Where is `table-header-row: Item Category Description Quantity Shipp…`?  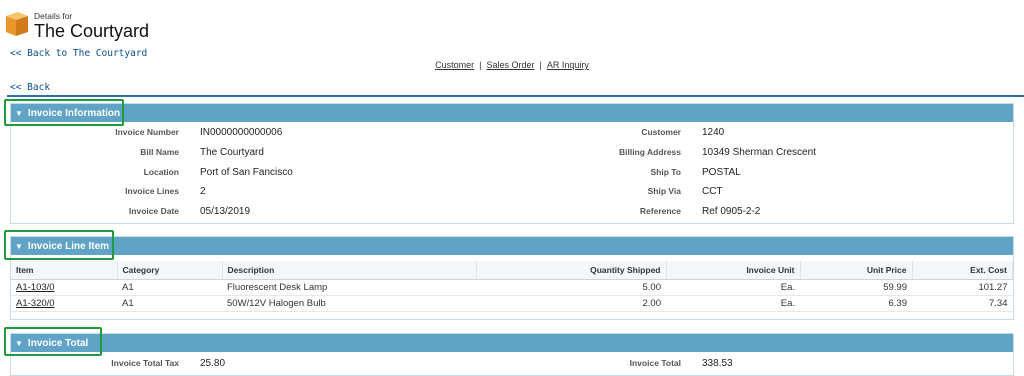 table-header-row: Item Category Description Quantity Shipp… is located at coordinates (512, 270).